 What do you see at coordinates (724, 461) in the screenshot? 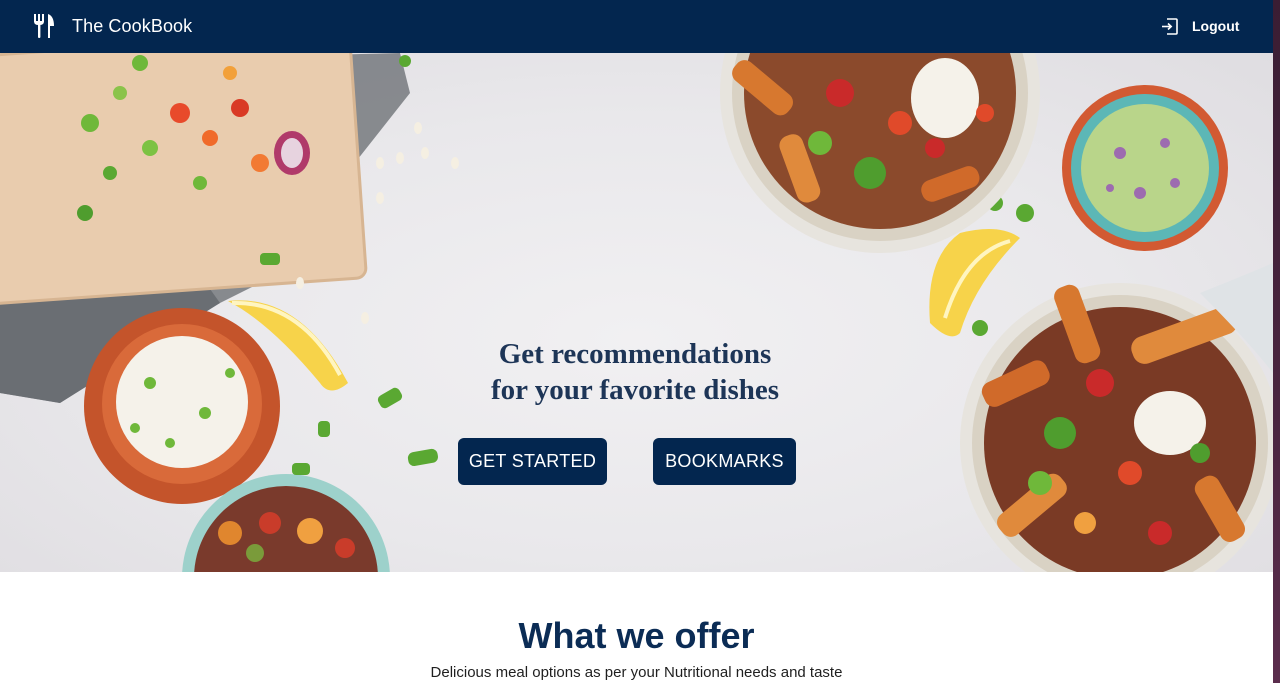
I see `bookmarks-button: BOOKMARKS` at bounding box center [724, 461].